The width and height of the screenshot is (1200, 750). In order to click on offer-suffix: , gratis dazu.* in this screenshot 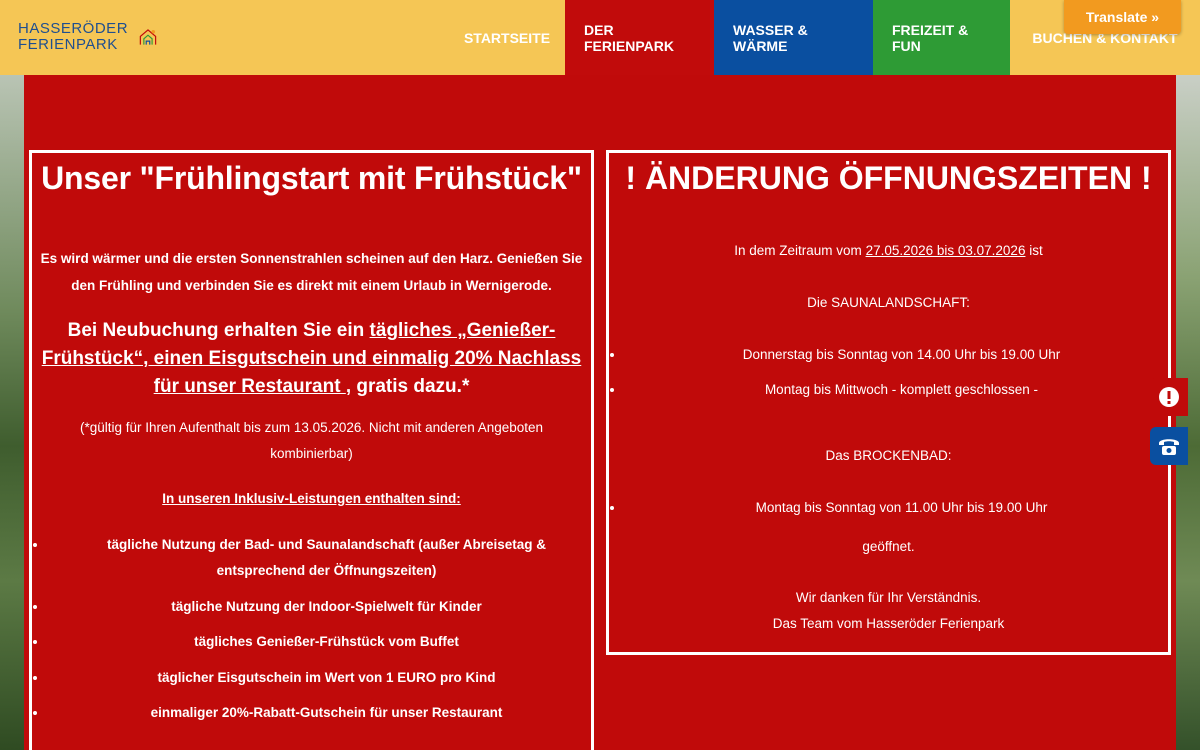, I will do `click(407, 386)`.